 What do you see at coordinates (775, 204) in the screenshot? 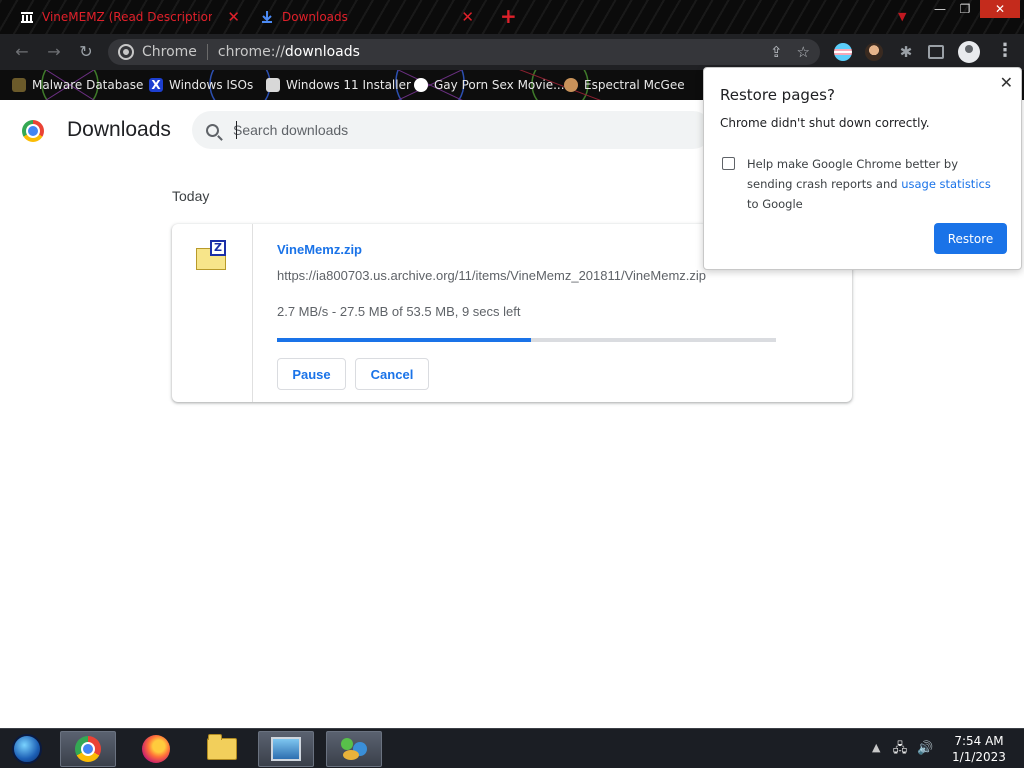
I see `crash-text-after: to Google` at bounding box center [775, 204].